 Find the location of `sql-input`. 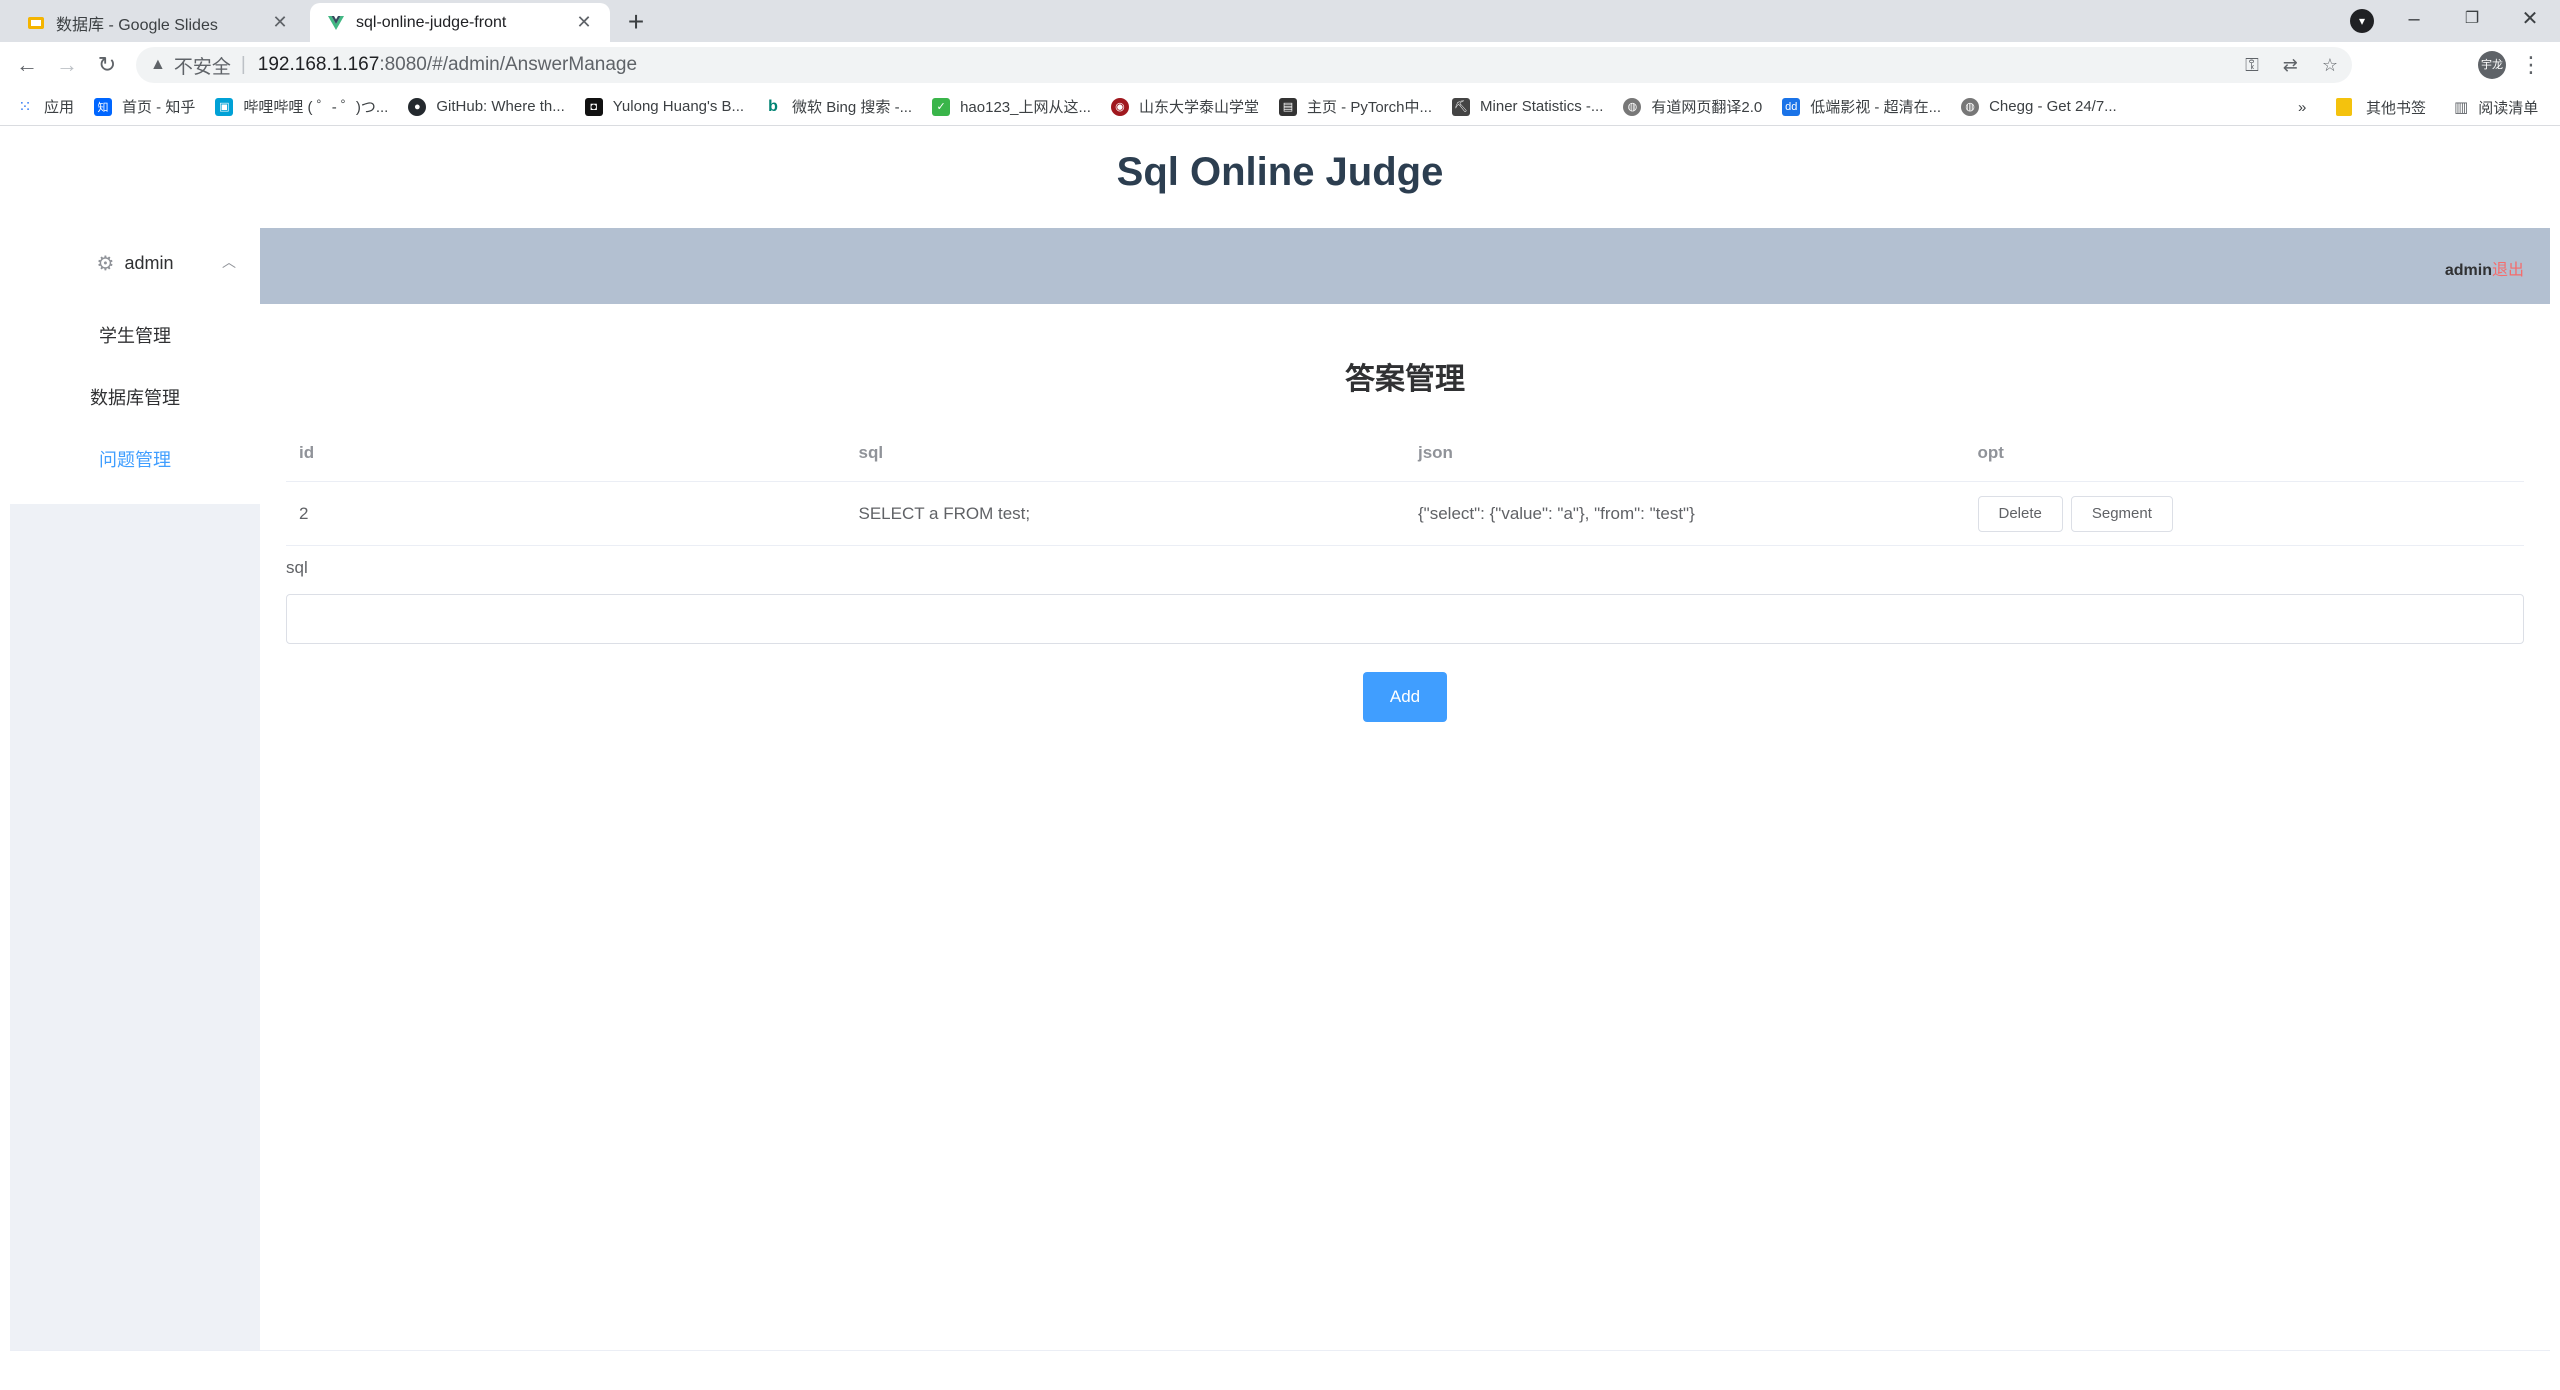

sql-input is located at coordinates (1405, 619).